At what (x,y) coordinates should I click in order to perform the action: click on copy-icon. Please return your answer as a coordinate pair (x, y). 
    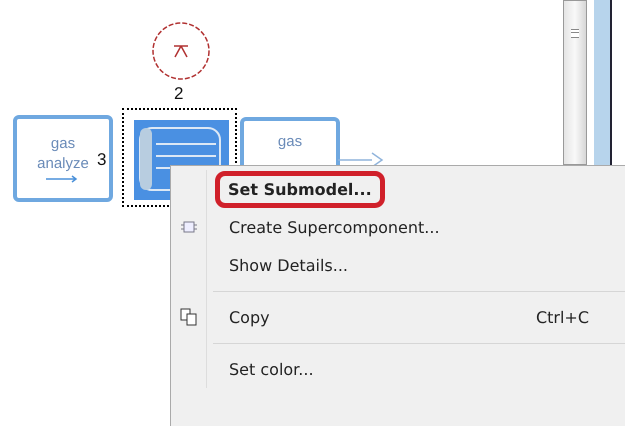
    Looking at the image, I should click on (189, 317).